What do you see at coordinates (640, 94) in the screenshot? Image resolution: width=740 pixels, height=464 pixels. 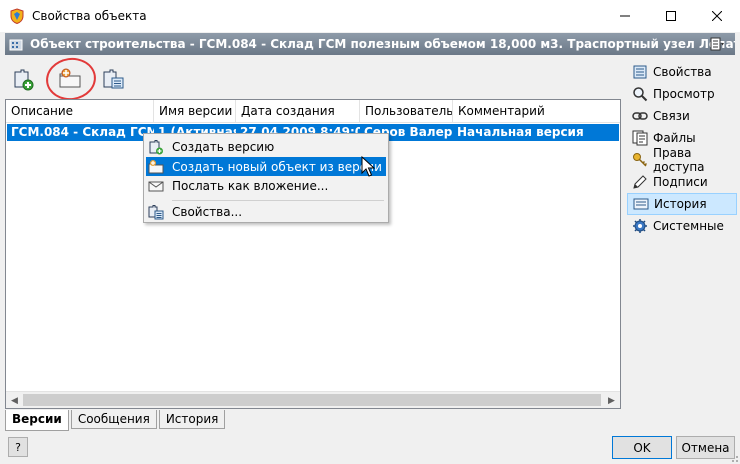 I see `magnifier-icon` at bounding box center [640, 94].